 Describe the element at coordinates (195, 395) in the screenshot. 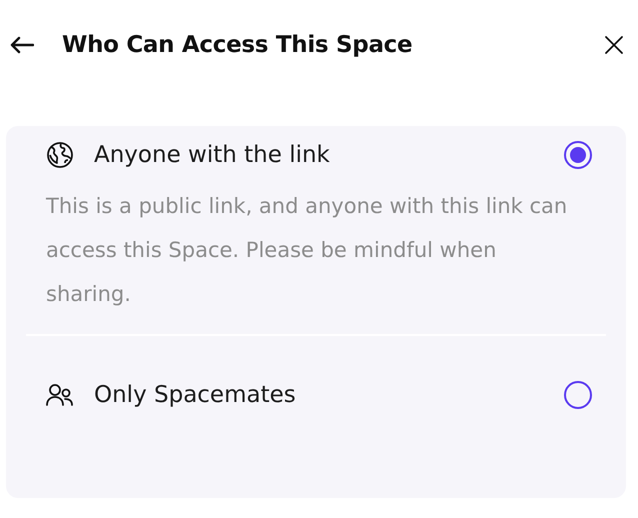

I see `option-label: Only Spacemates` at that location.